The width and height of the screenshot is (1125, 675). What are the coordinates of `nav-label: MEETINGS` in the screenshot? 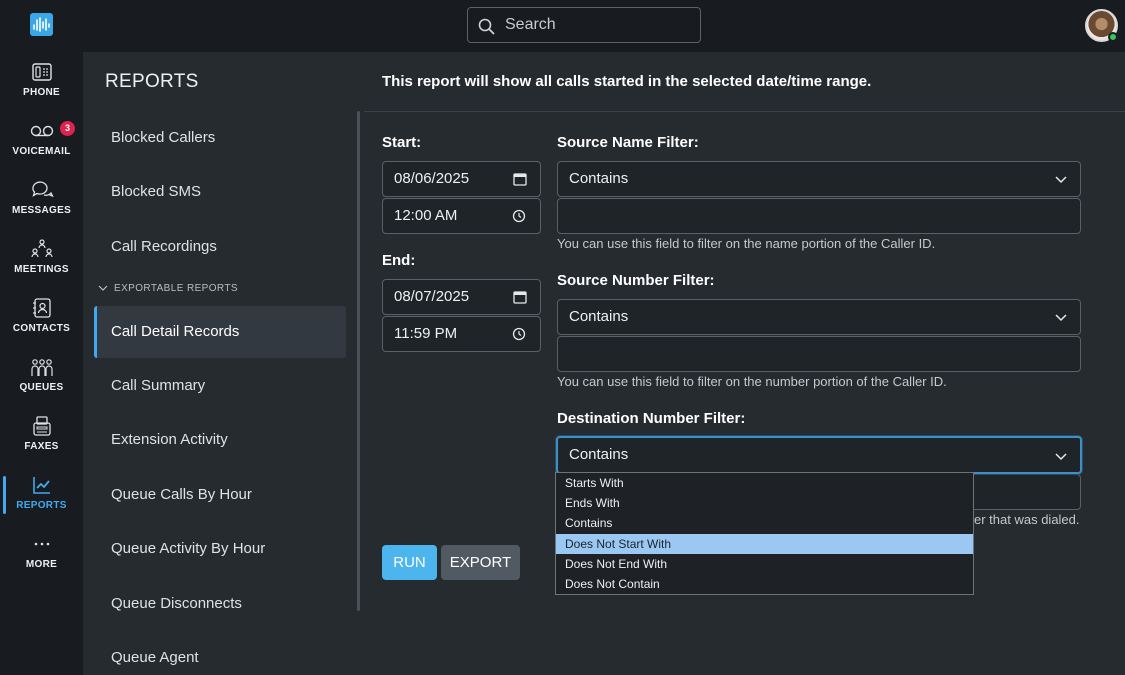 It's located at (41, 269).